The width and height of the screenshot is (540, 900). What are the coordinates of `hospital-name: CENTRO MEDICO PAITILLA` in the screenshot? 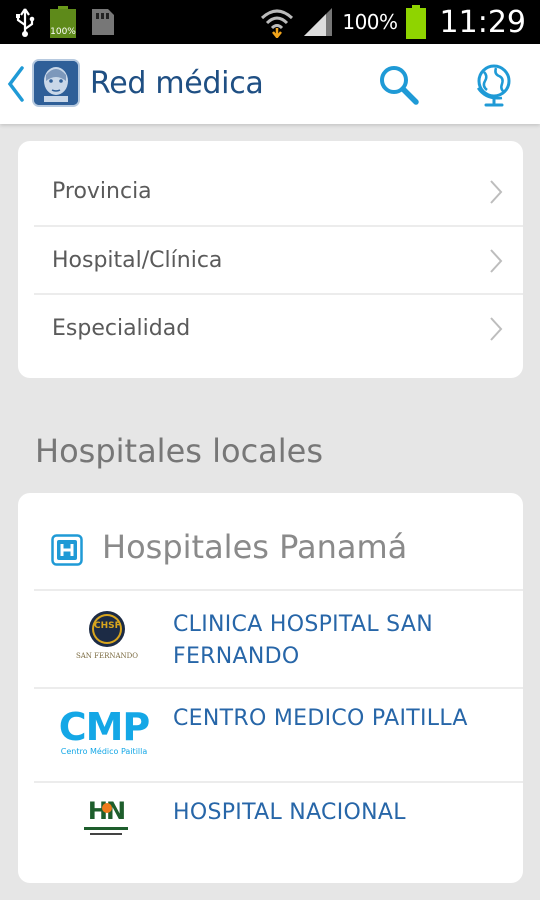 It's located at (320, 718).